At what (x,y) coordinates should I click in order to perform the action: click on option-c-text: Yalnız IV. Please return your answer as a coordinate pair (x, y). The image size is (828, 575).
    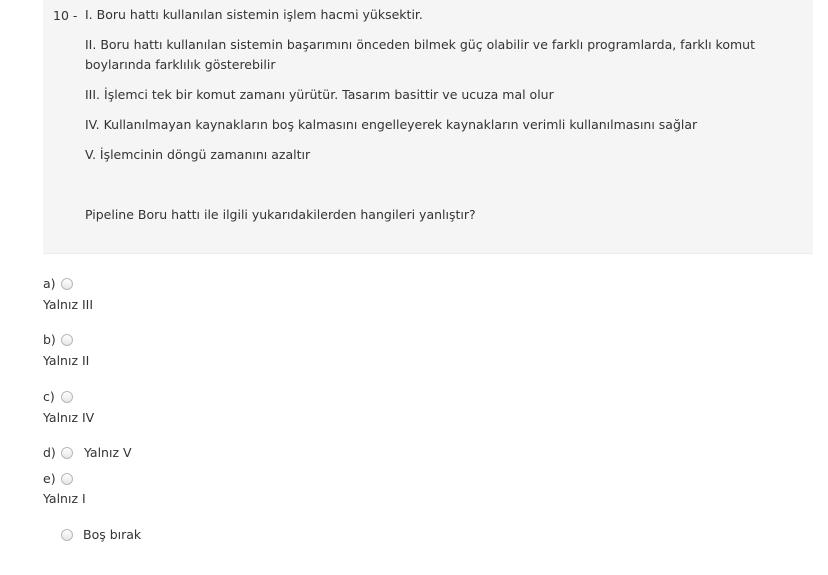
    Looking at the image, I should click on (69, 417).